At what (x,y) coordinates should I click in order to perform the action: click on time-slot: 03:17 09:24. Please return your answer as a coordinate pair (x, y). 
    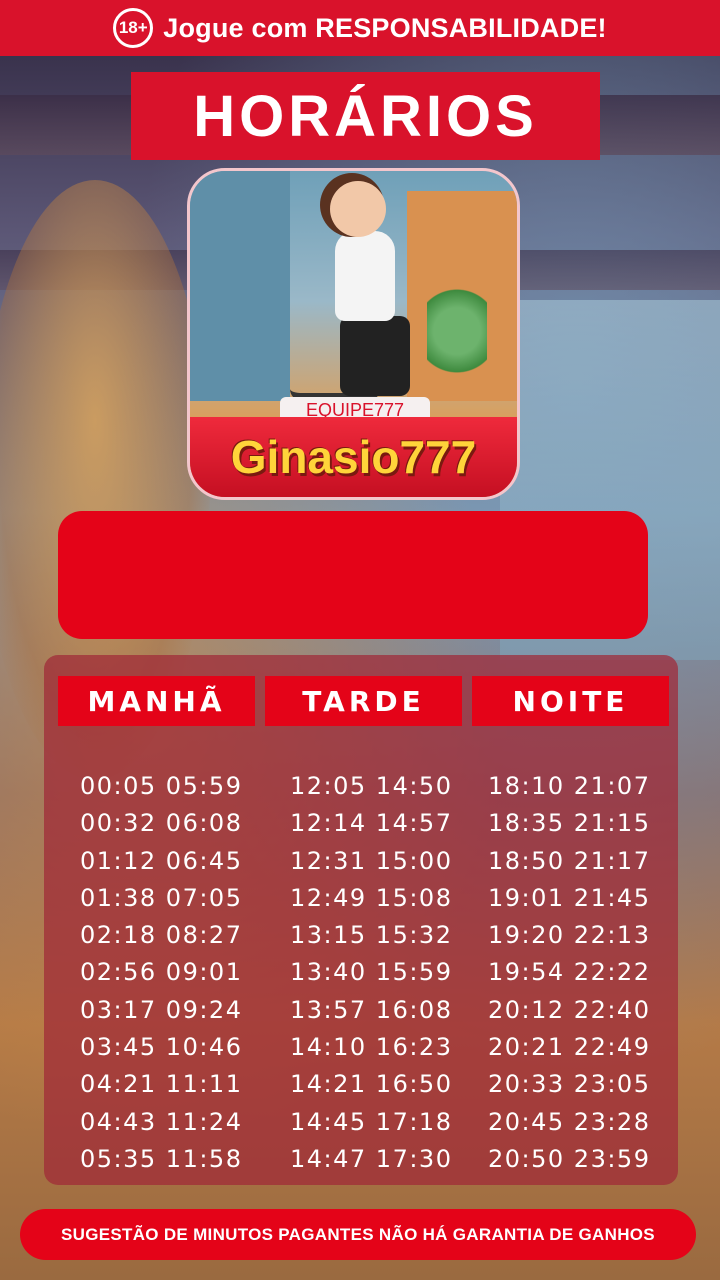
    Looking at the image, I should click on (161, 1009).